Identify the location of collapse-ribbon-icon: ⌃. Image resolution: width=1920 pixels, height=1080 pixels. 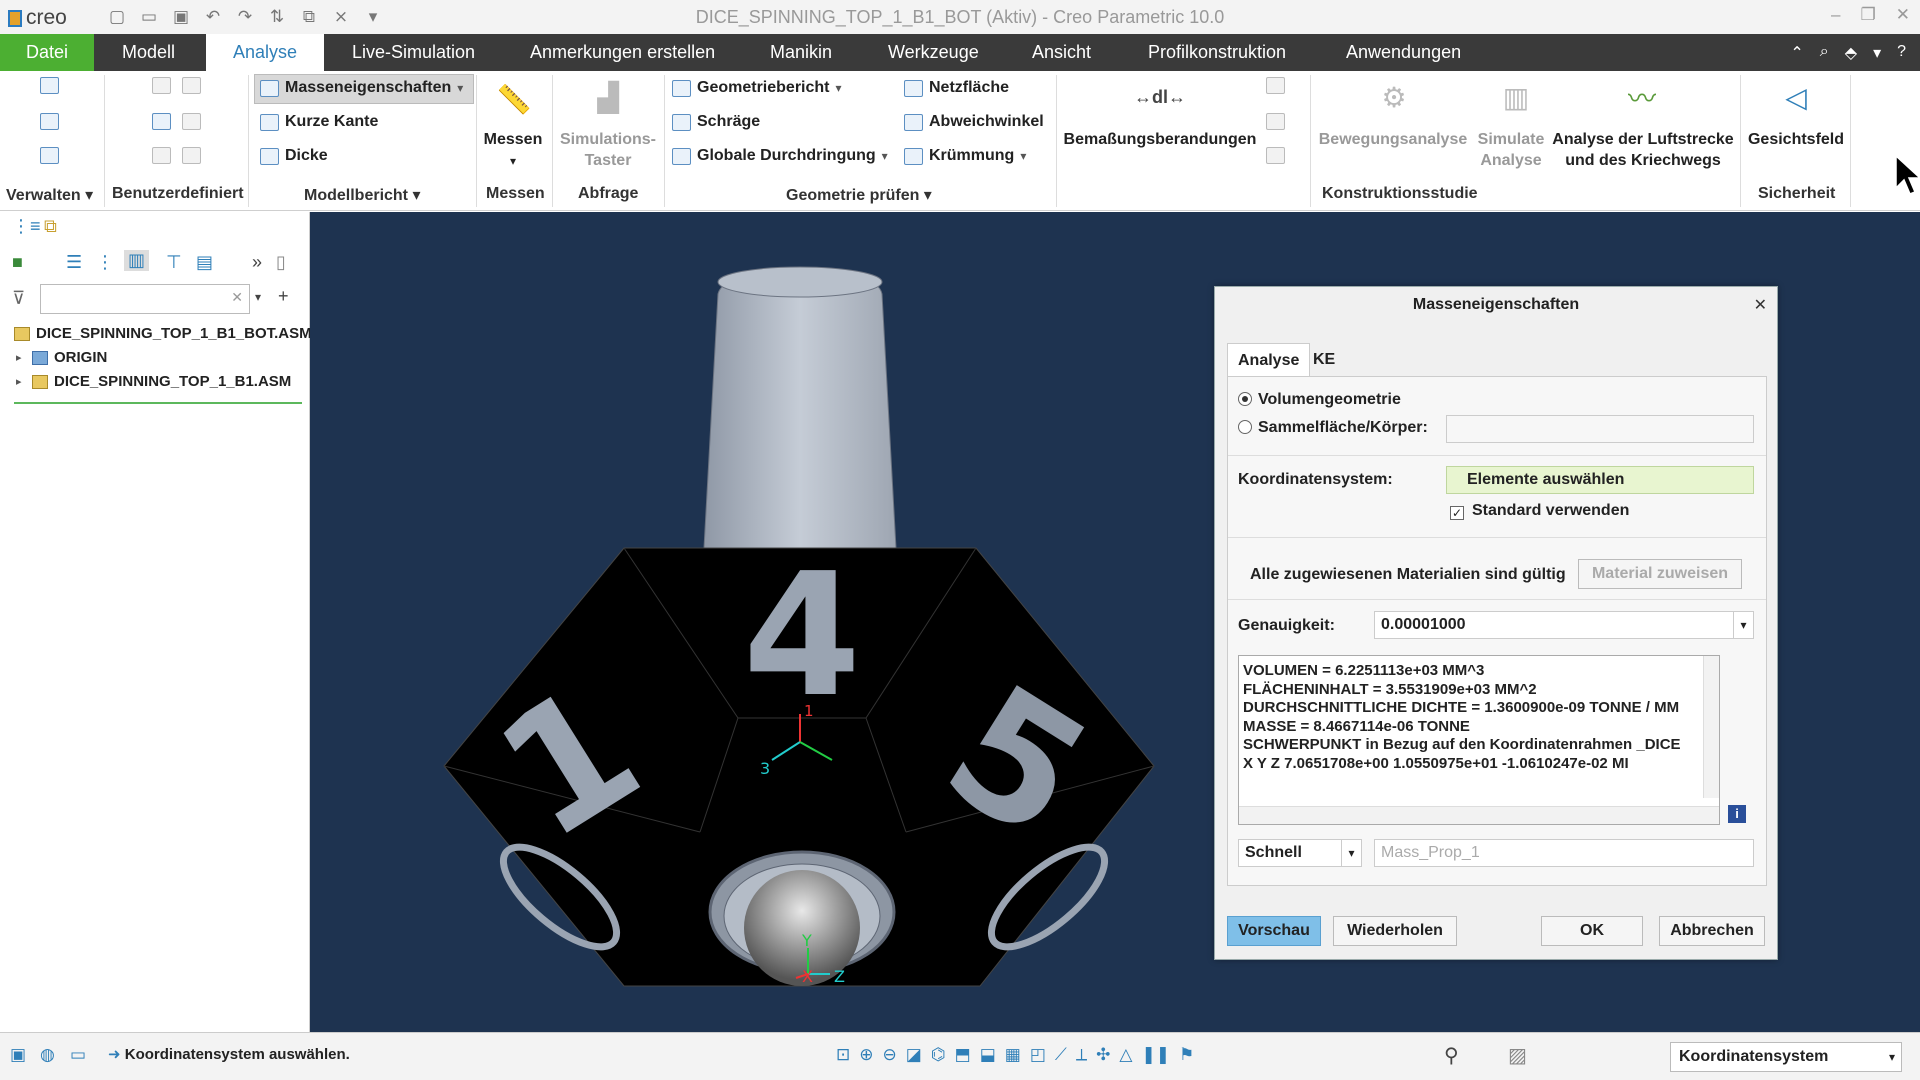
(1796, 53).